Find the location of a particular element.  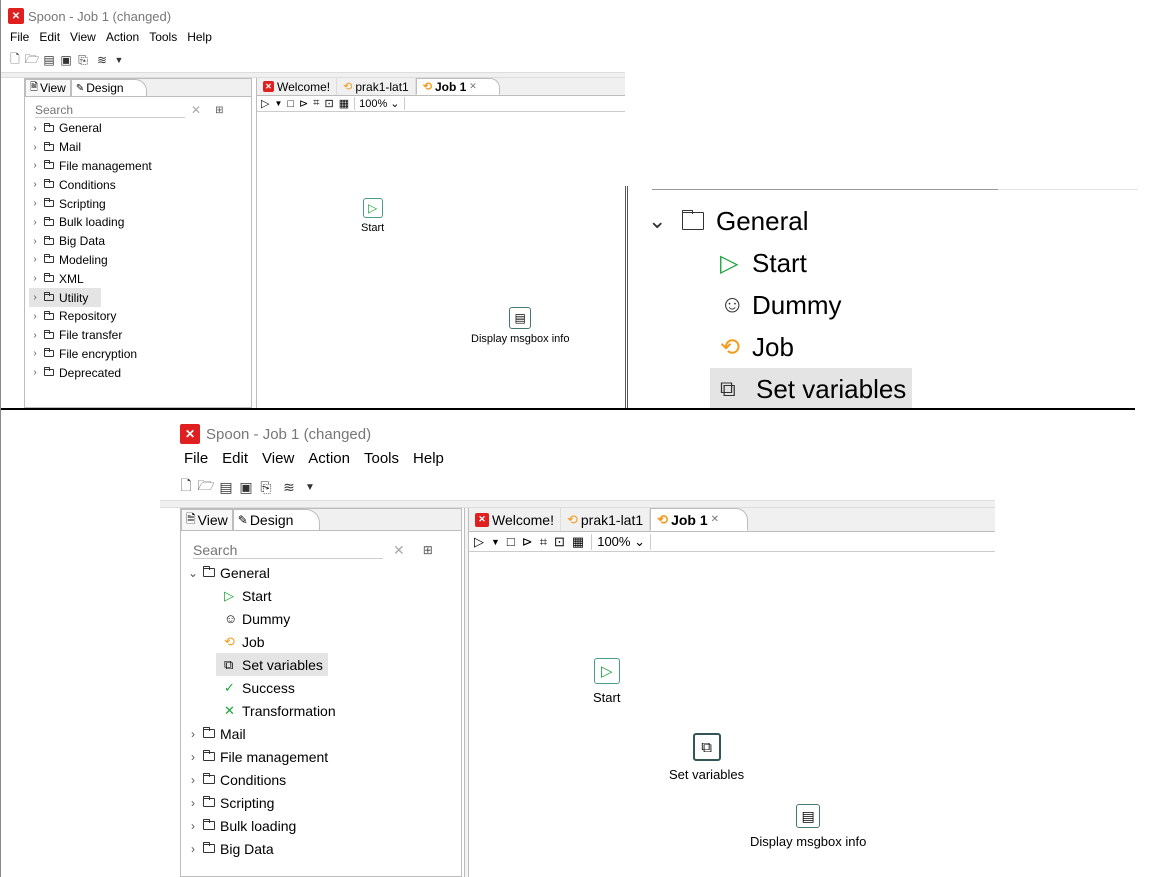

zoomed-start-row: ▷ Start is located at coordinates (780, 263).